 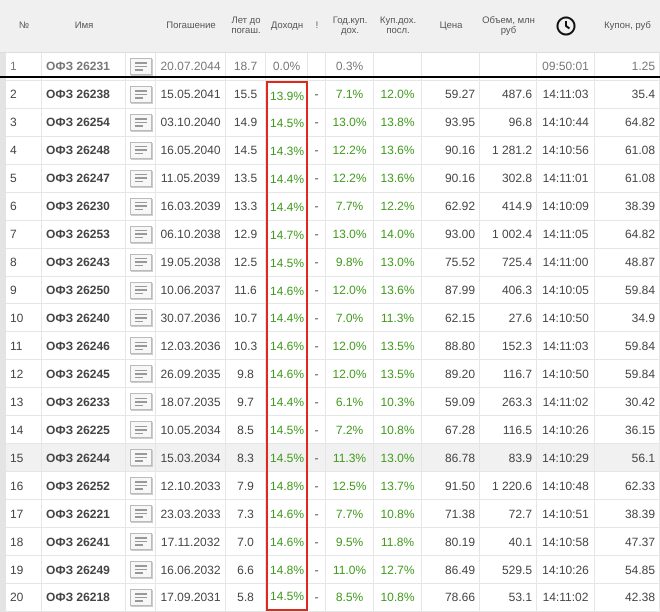 I want to click on coupon-cell: 47.37, so click(x=639, y=541).